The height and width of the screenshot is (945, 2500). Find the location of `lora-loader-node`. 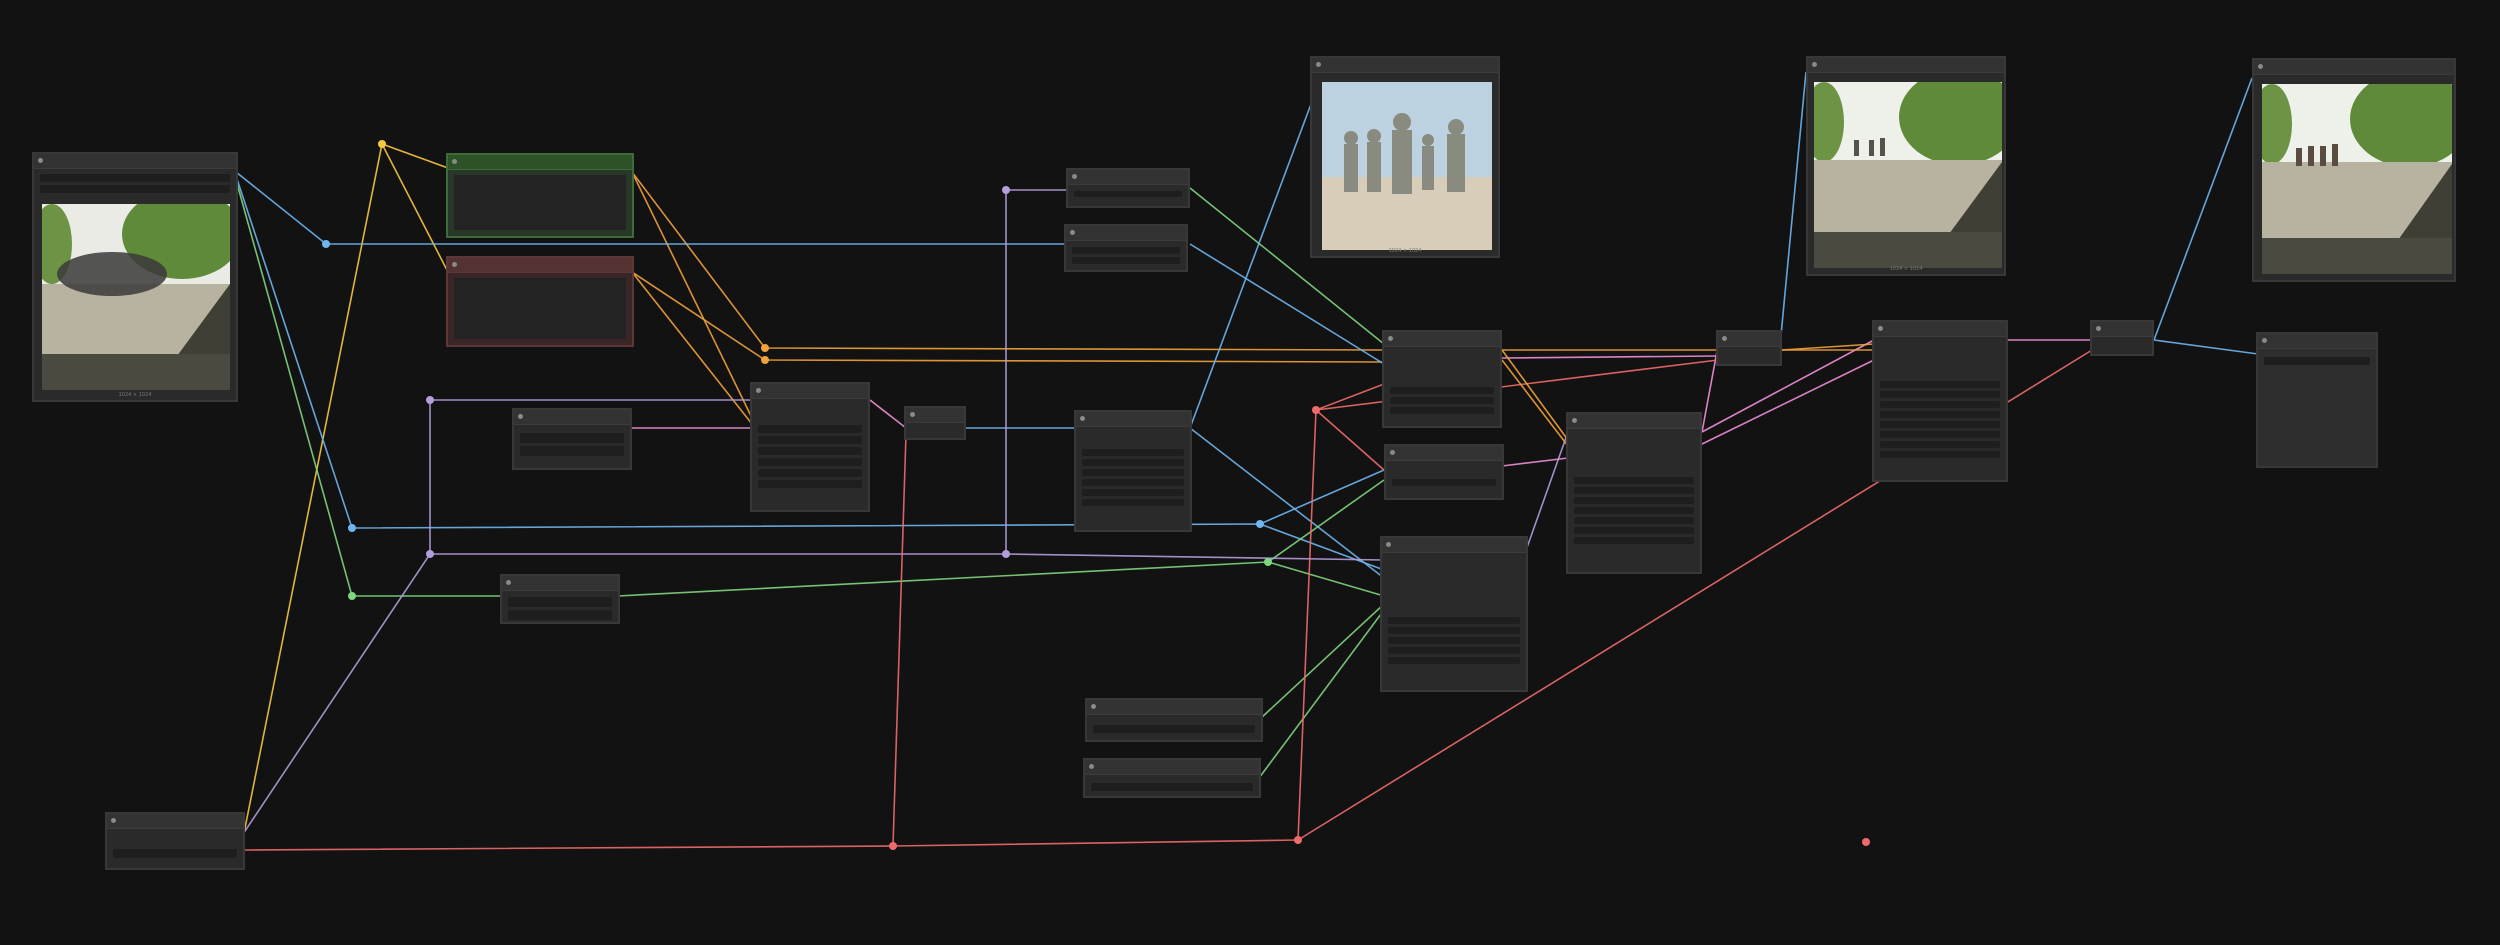

lora-loader-node is located at coordinates (572, 439).